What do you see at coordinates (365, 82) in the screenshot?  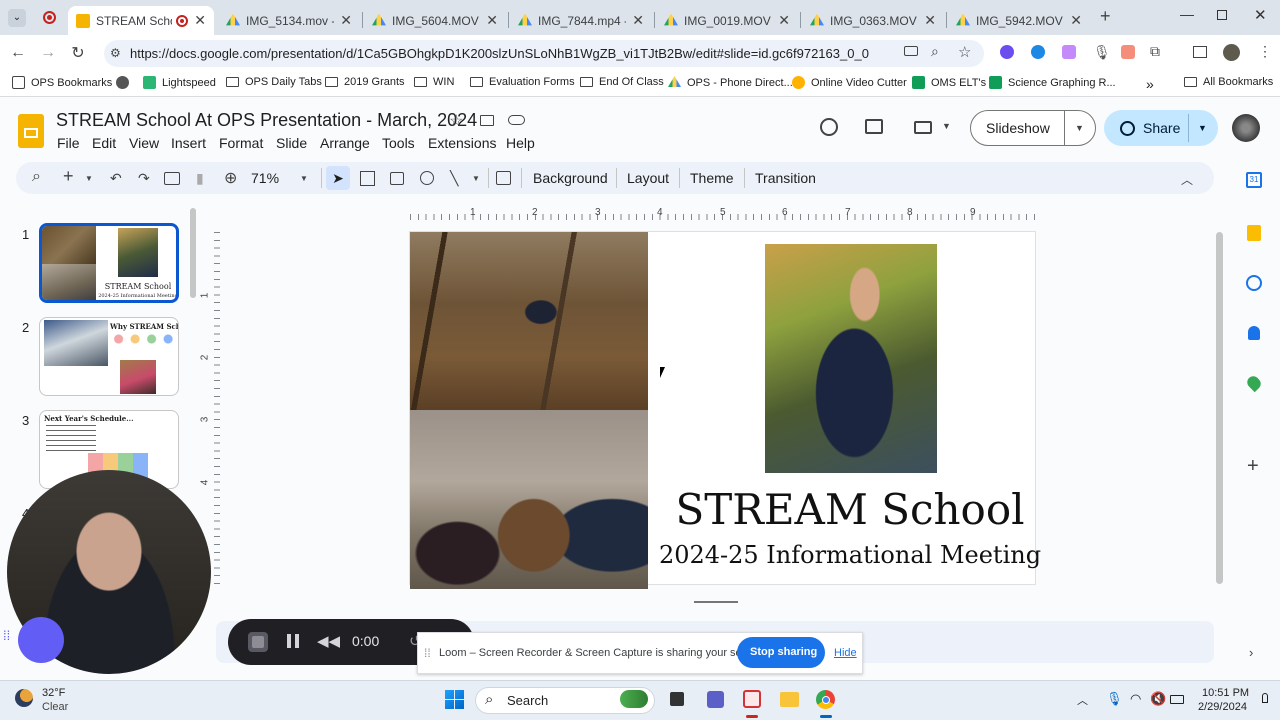 I see `bookmark-2019-grants: 2019 Grants` at bounding box center [365, 82].